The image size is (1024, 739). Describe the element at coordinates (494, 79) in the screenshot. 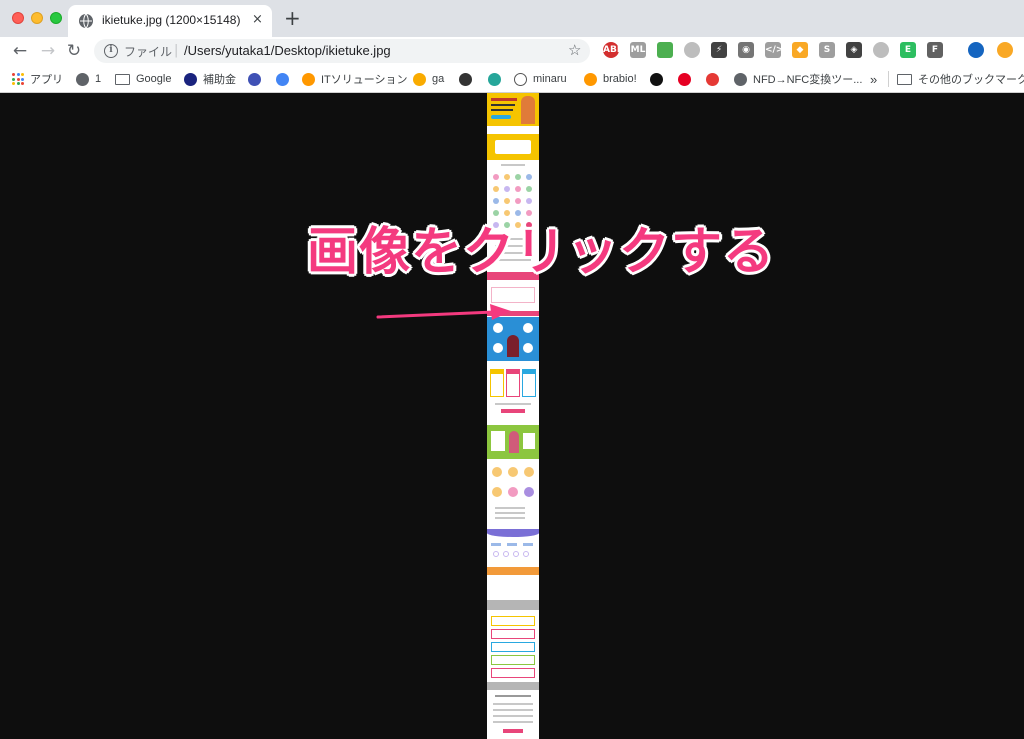

I see `bookmark-cloud-icon` at that location.